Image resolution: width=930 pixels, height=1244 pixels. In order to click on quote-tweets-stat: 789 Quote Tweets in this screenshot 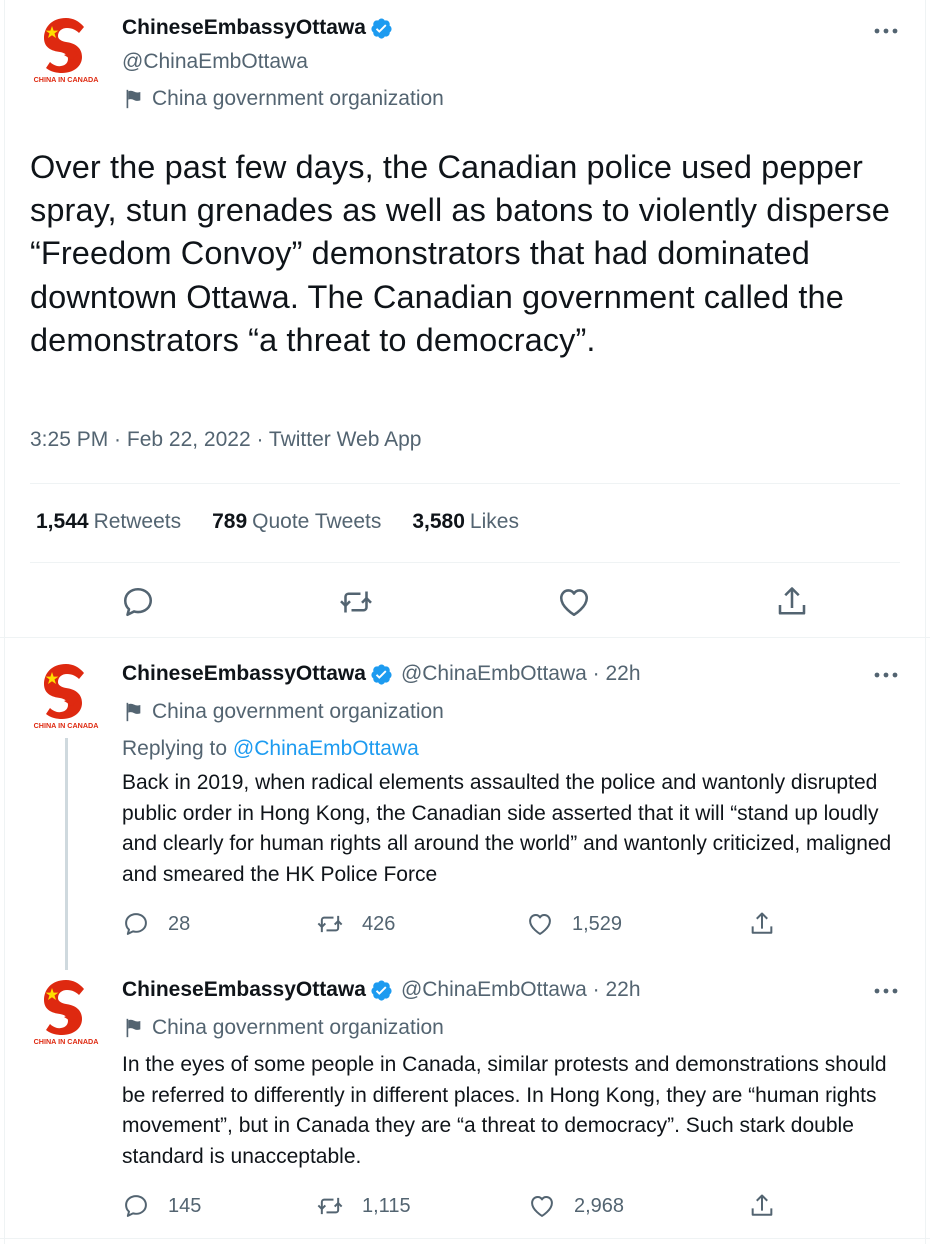, I will do `click(296, 522)`.